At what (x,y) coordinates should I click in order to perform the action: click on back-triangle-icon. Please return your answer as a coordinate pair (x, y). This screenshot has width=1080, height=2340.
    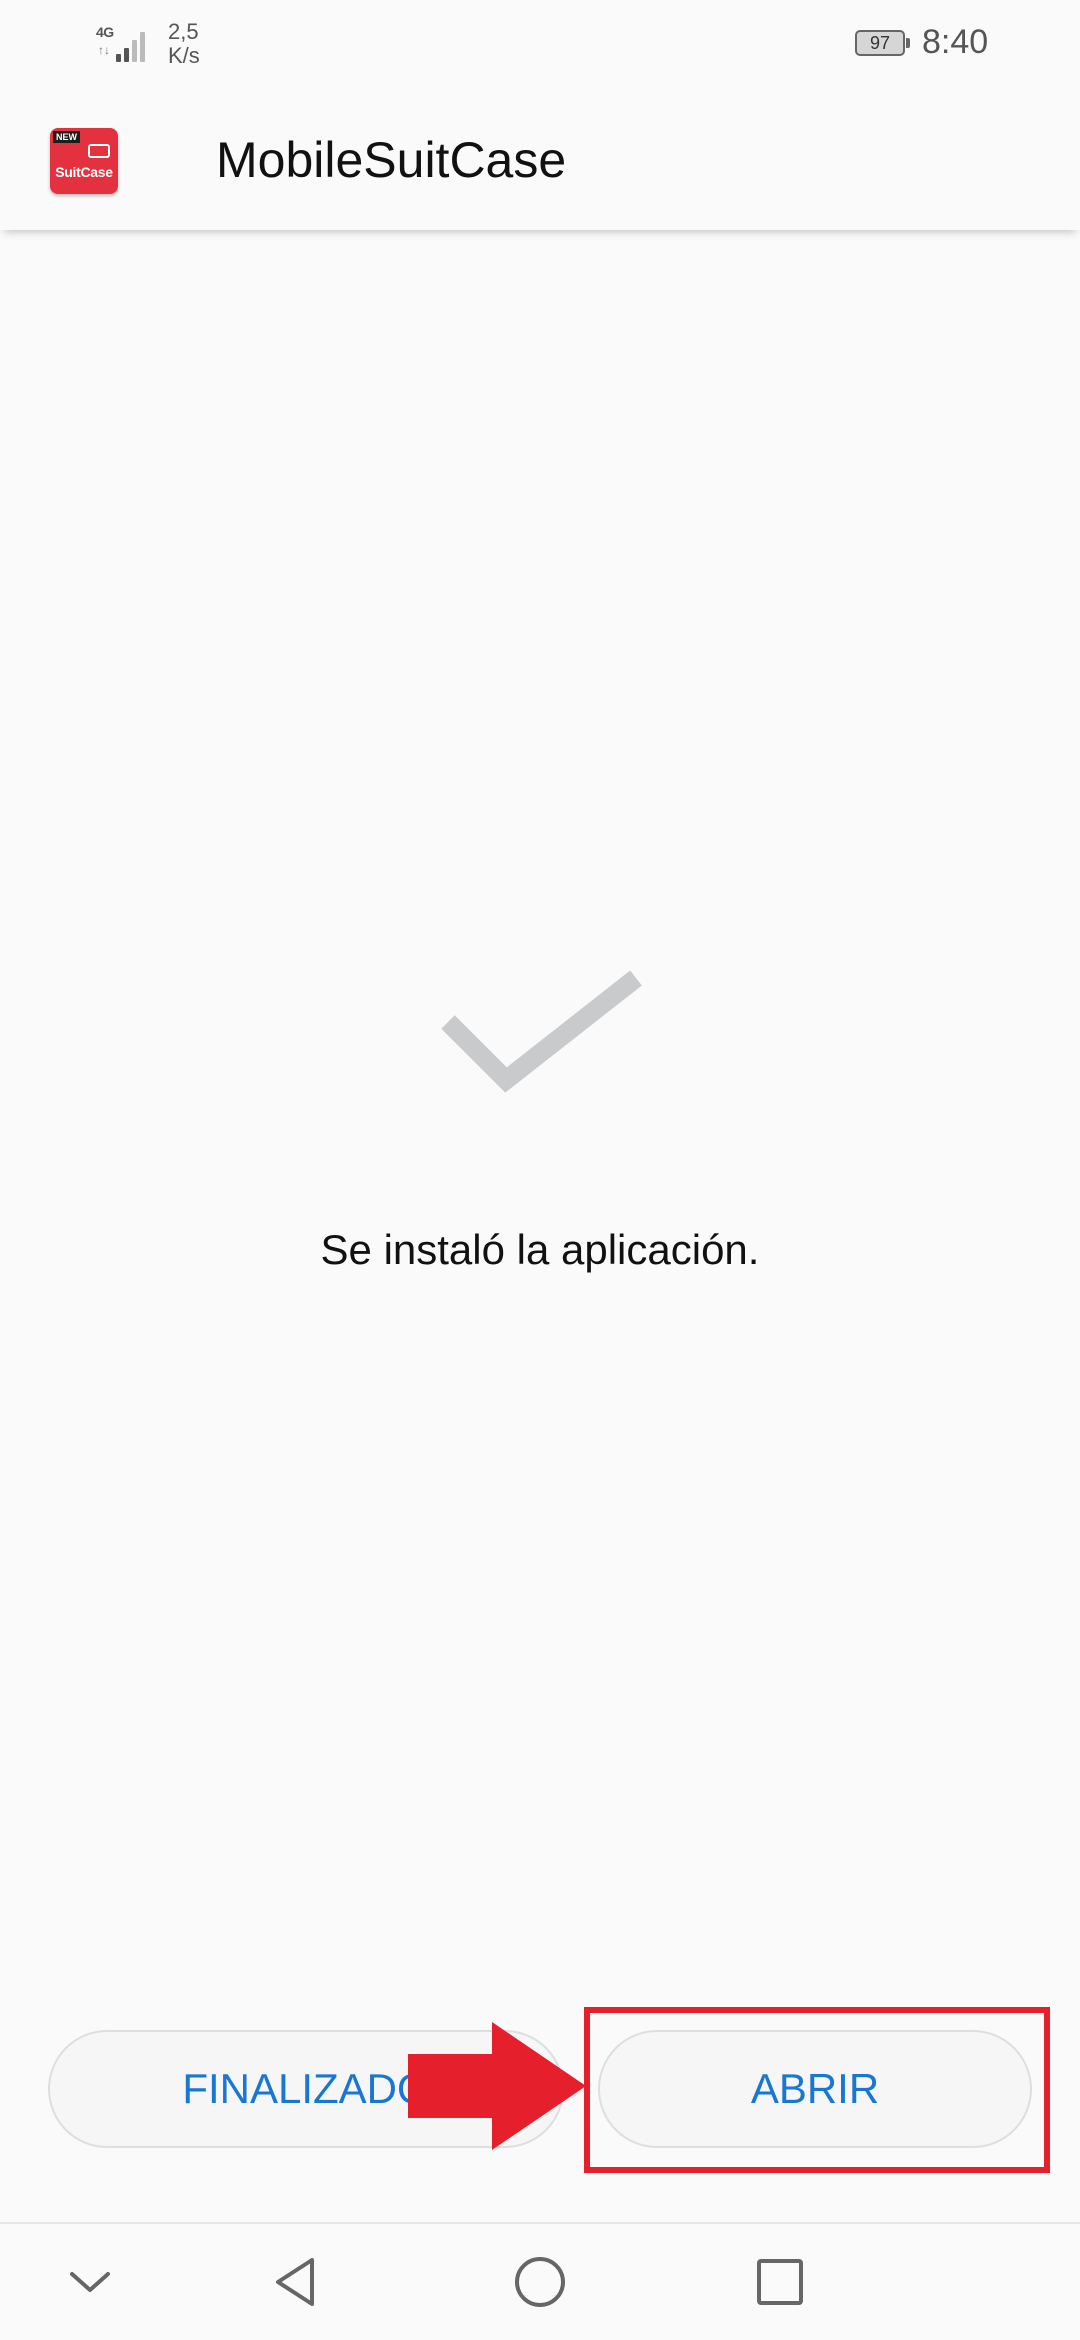
    Looking at the image, I should click on (300, 2282).